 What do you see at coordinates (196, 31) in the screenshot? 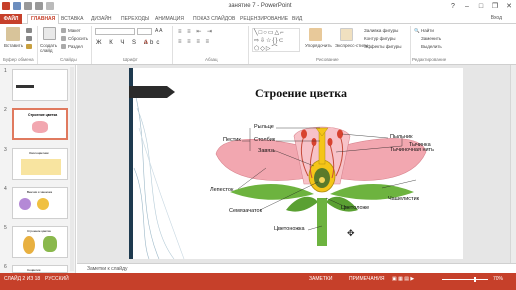
I see `list-buttons: ≡ ≡ ⇤ ⇥` at bounding box center [196, 31].